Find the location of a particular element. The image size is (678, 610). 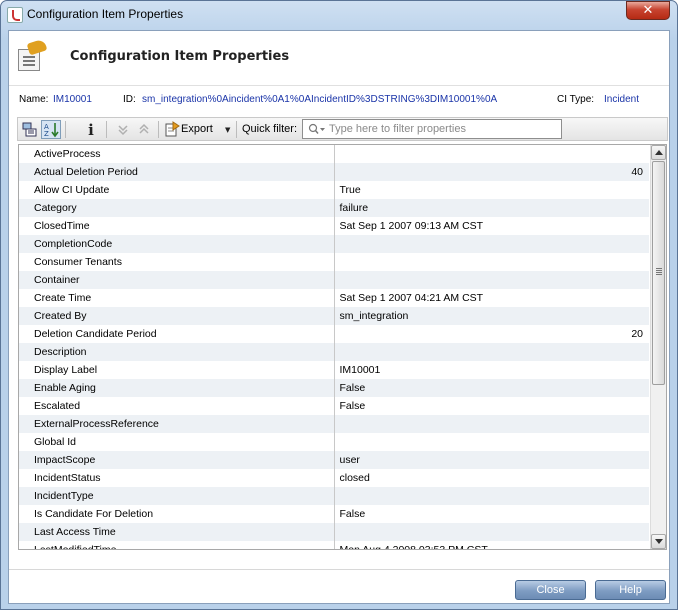

table-row: Created By sm_integration is located at coordinates (334, 316).